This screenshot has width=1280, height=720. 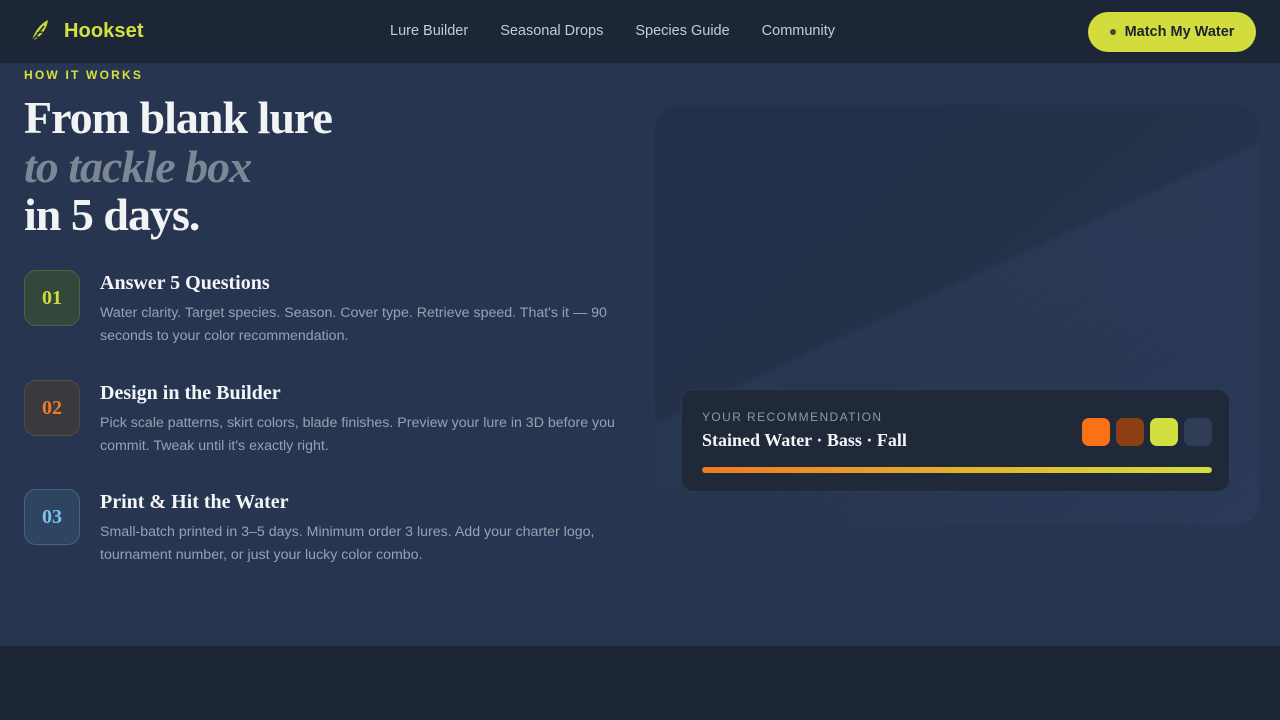 What do you see at coordinates (104, 30) in the screenshot?
I see `brand-name: Hookset` at bounding box center [104, 30].